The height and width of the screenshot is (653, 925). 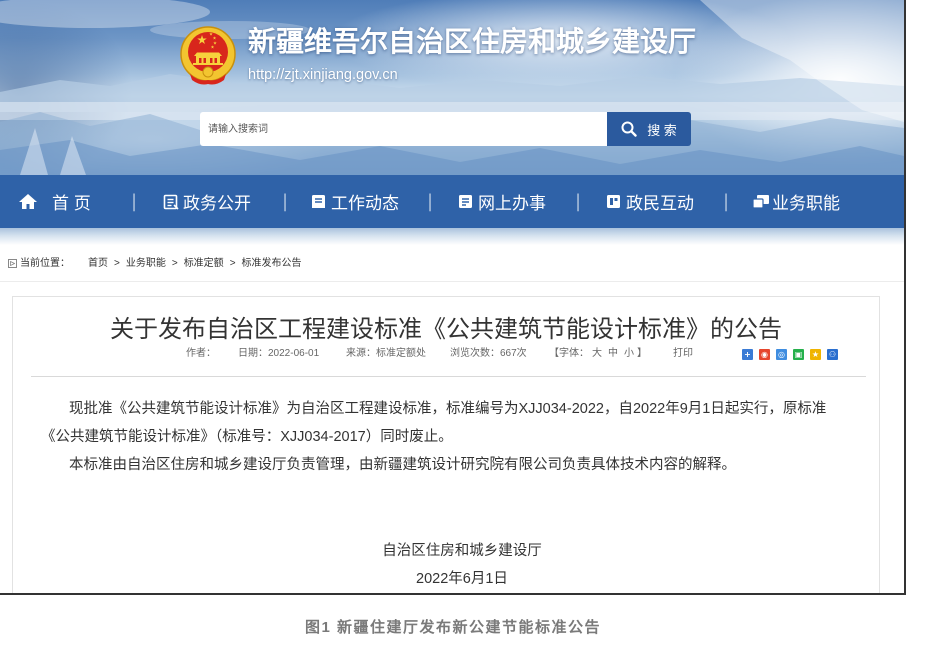 I want to click on figure-caption: 图1 新疆住建厅发布新公建节能标准公告, so click(x=452, y=627).